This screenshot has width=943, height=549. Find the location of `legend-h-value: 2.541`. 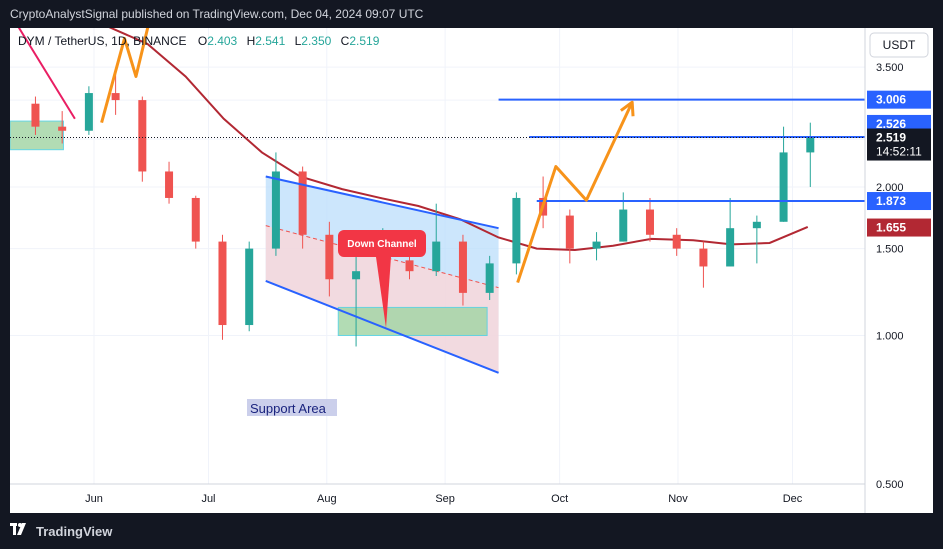

legend-h-value: 2.541 is located at coordinates (270, 41).